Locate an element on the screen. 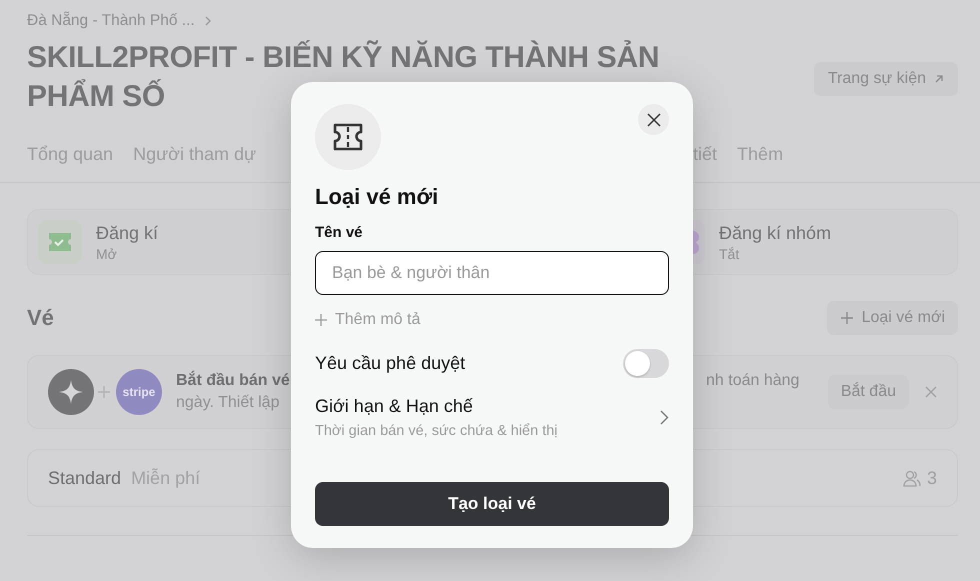 The height and width of the screenshot is (581, 980). limits-subtitle: Thời gian bán vé, sức chứa & hiển thị is located at coordinates (436, 431).